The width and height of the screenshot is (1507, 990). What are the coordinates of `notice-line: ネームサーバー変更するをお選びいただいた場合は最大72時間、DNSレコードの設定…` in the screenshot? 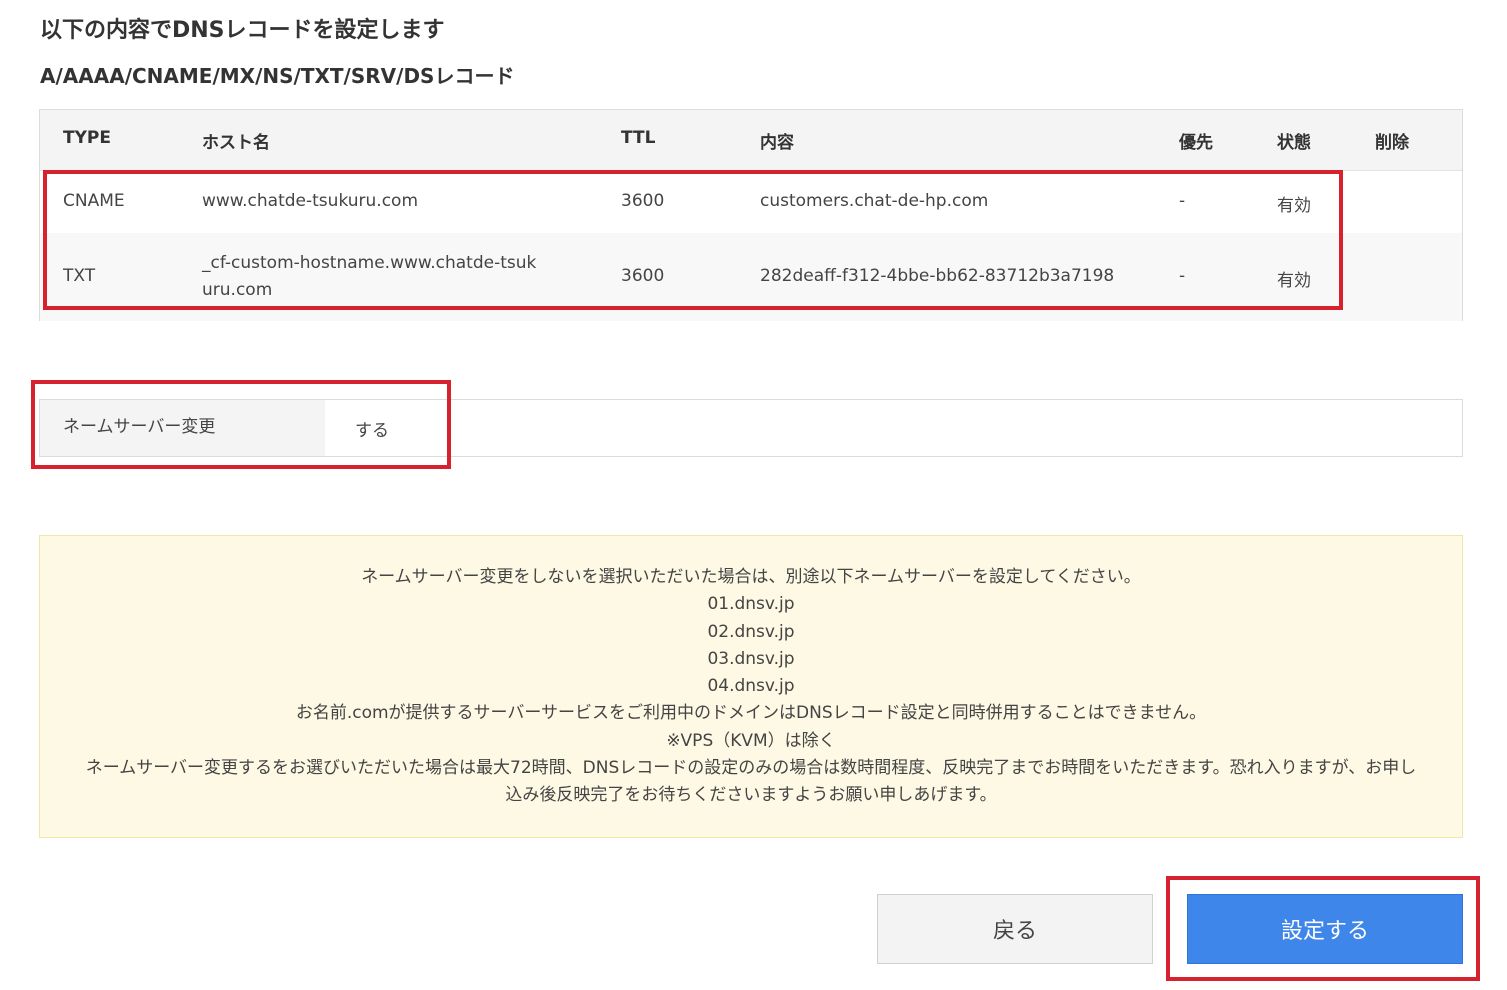 It's located at (751, 782).